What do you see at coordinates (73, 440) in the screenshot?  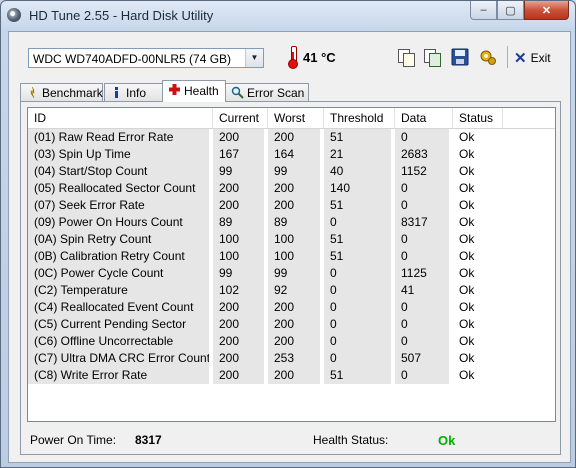 I see `power-on-time-label: Power On Time:` at bounding box center [73, 440].